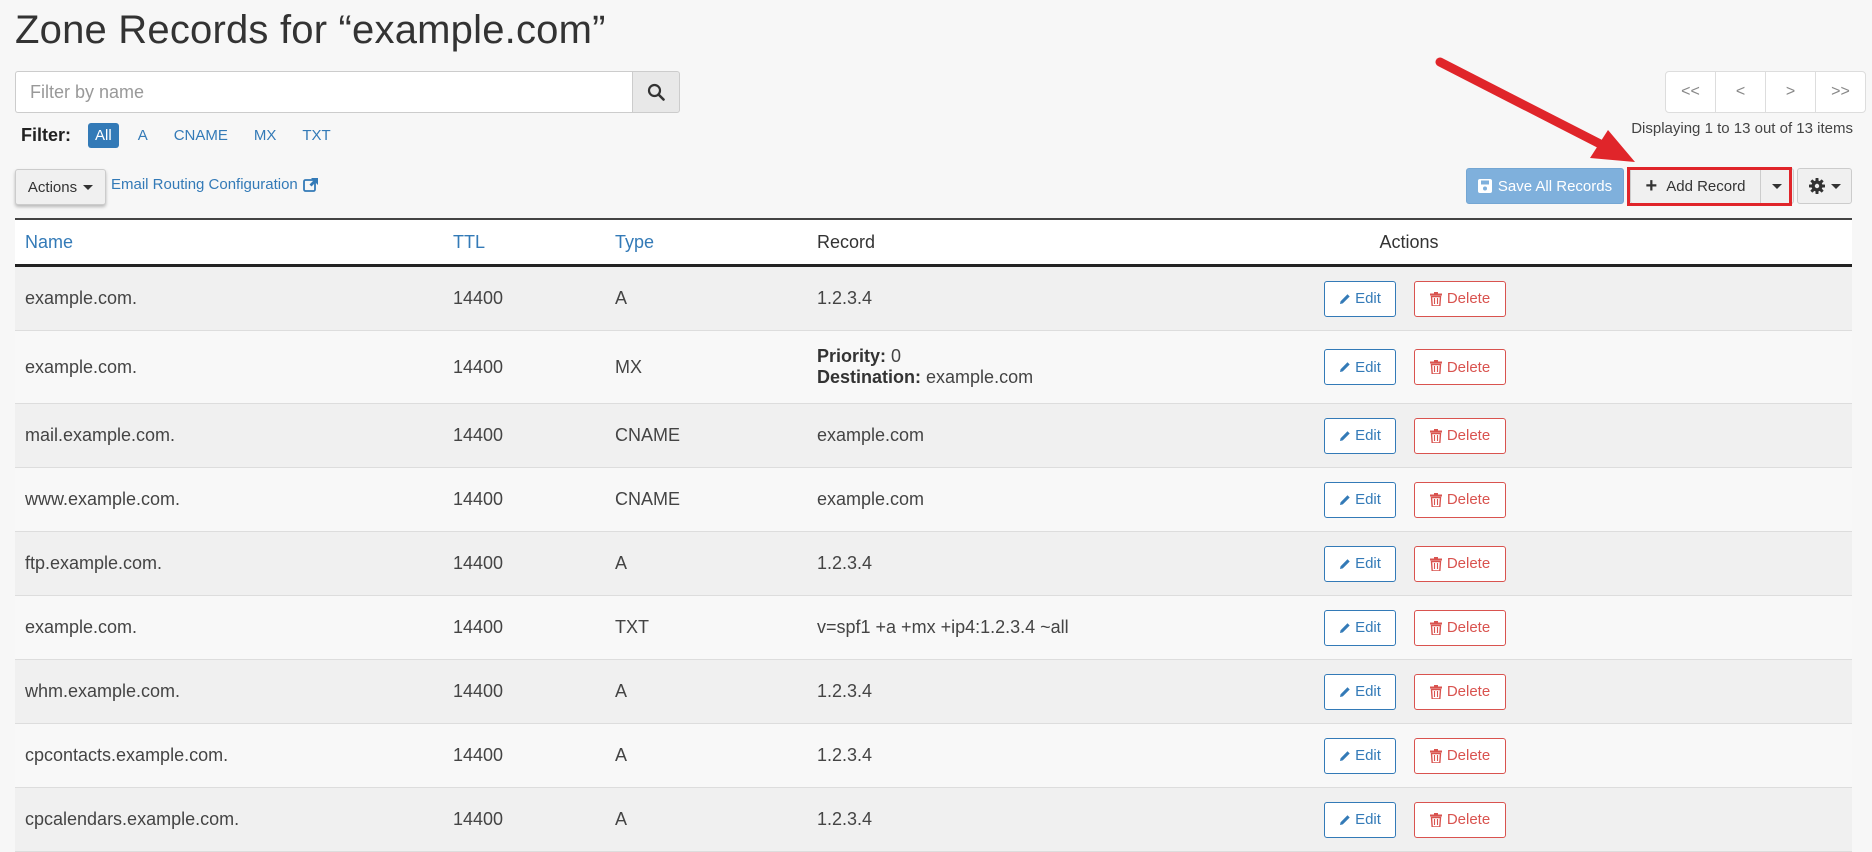  I want to click on table-row: example.com. 14400 A 1.2.3.4 Edit Delete, so click(933, 299).